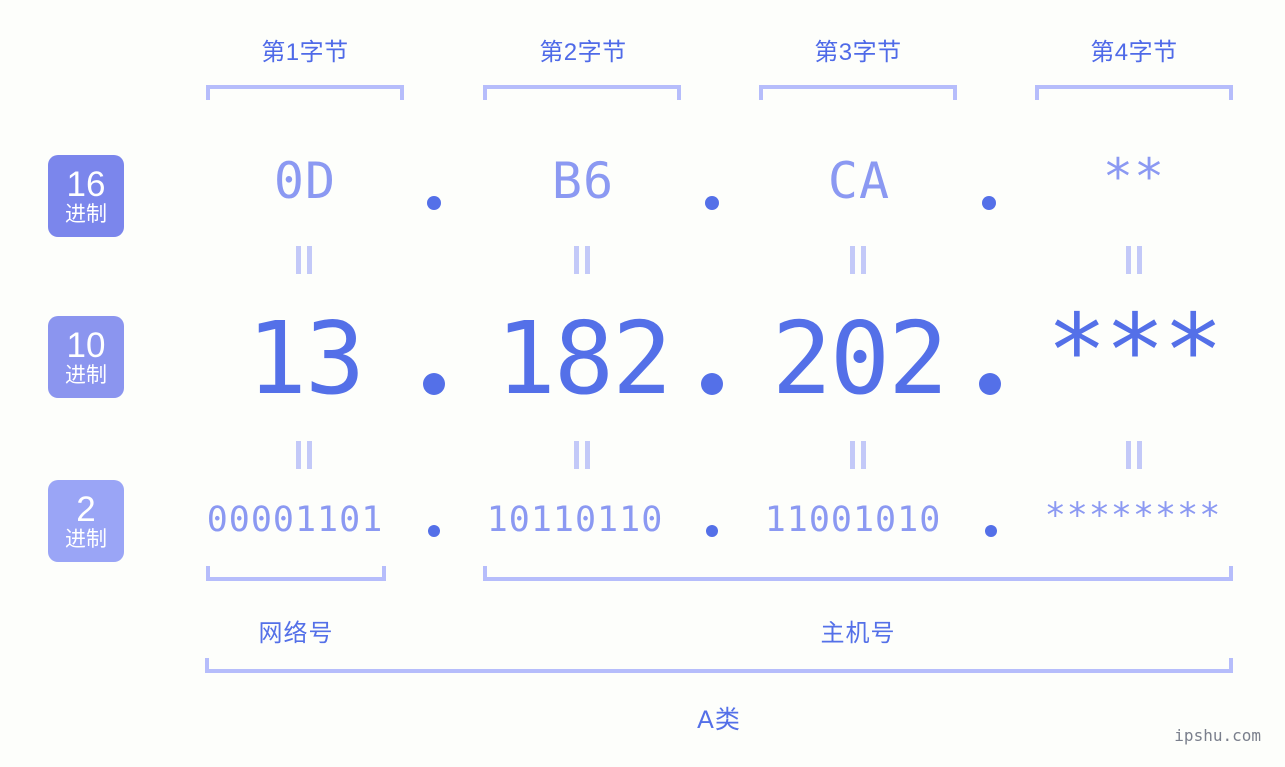 Image resolution: width=1285 pixels, height=767 pixels. I want to click on binary-value-byte-3-text: 11001010, so click(853, 520).